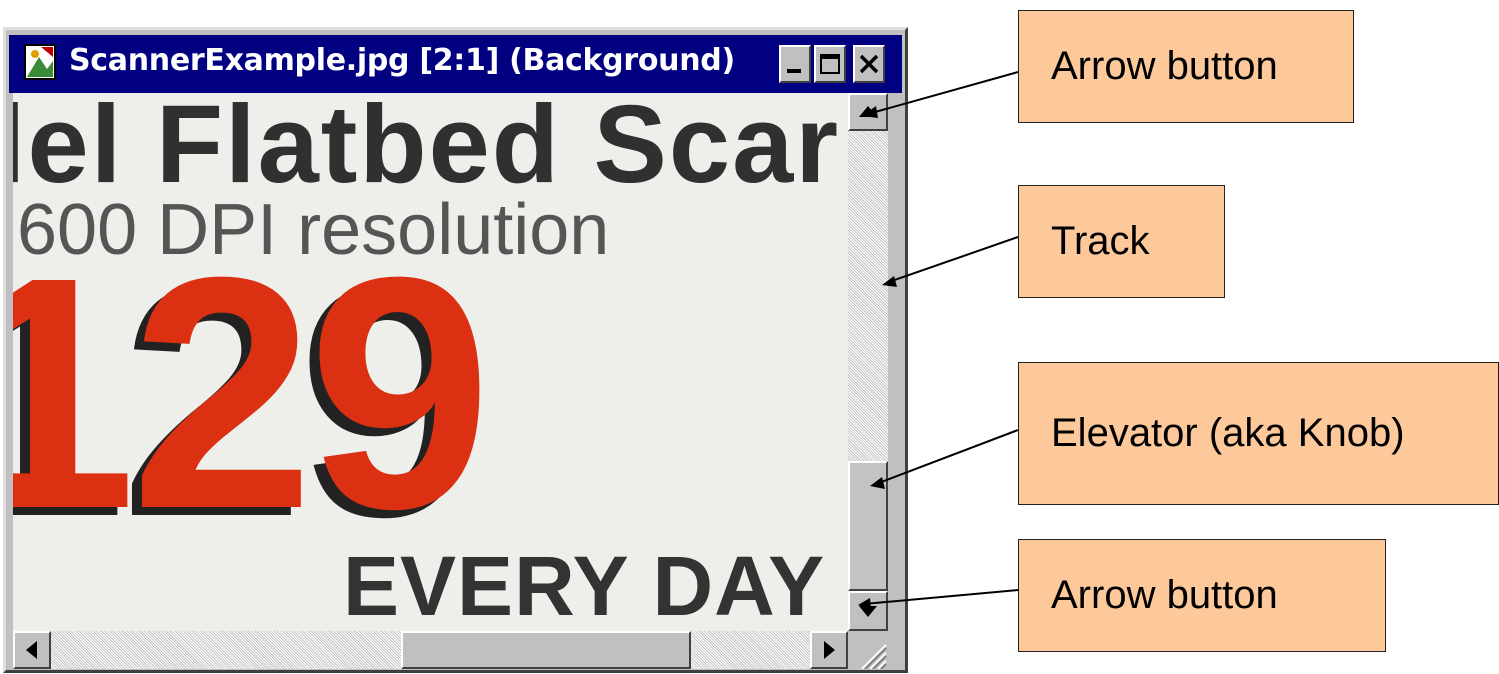 The width and height of the screenshot is (1499, 674). I want to click on callout-elevator: Elevator (aka Knob), so click(1258, 433).